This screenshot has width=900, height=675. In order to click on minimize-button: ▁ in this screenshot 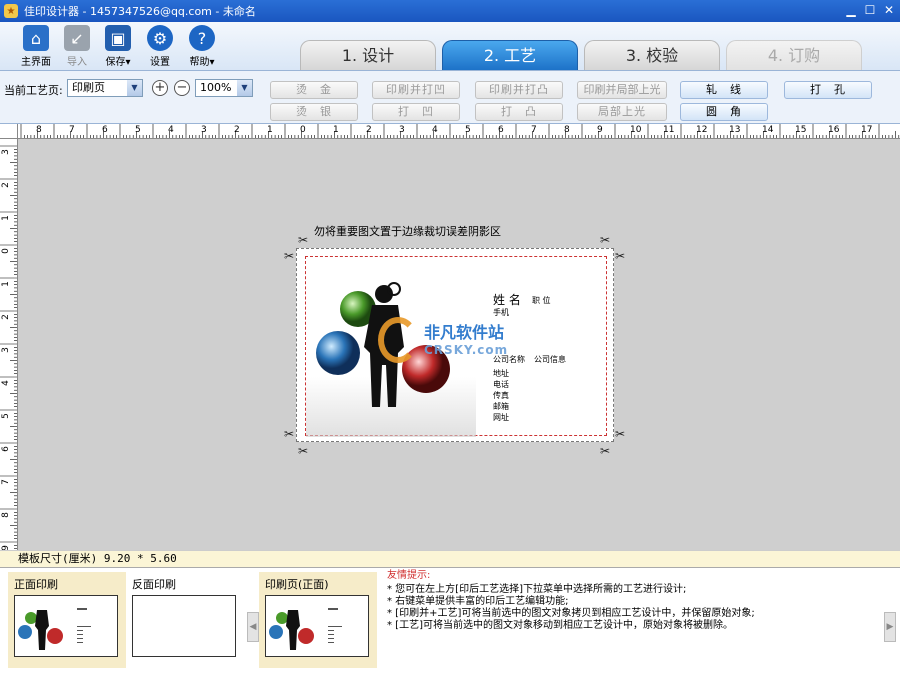, I will do `click(851, 10)`.